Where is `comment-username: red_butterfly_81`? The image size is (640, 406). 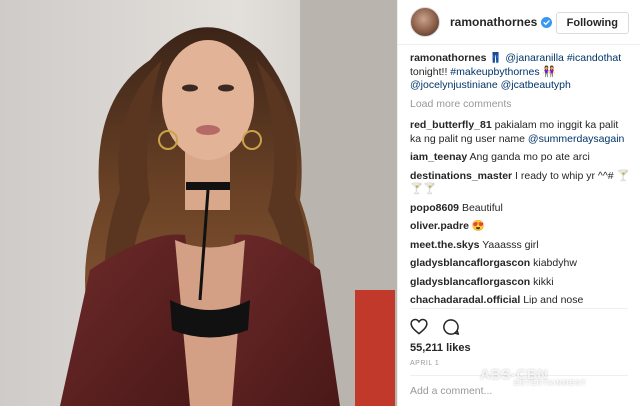 comment-username: red_butterfly_81 is located at coordinates (451, 125).